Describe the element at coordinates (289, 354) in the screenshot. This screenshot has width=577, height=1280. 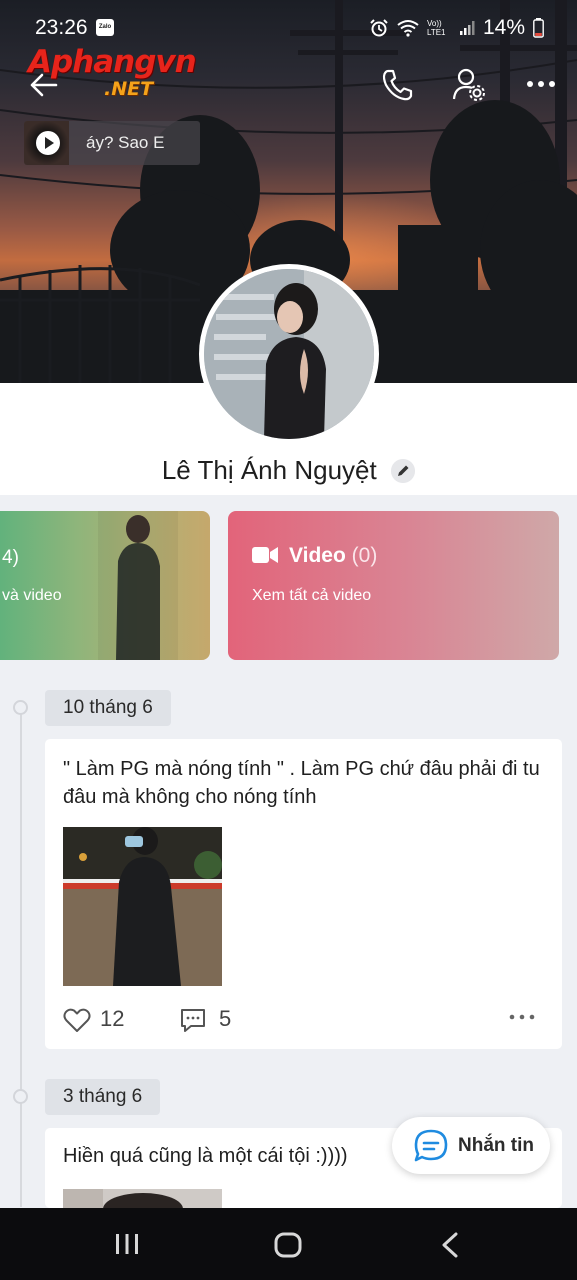
I see `avatar` at that location.